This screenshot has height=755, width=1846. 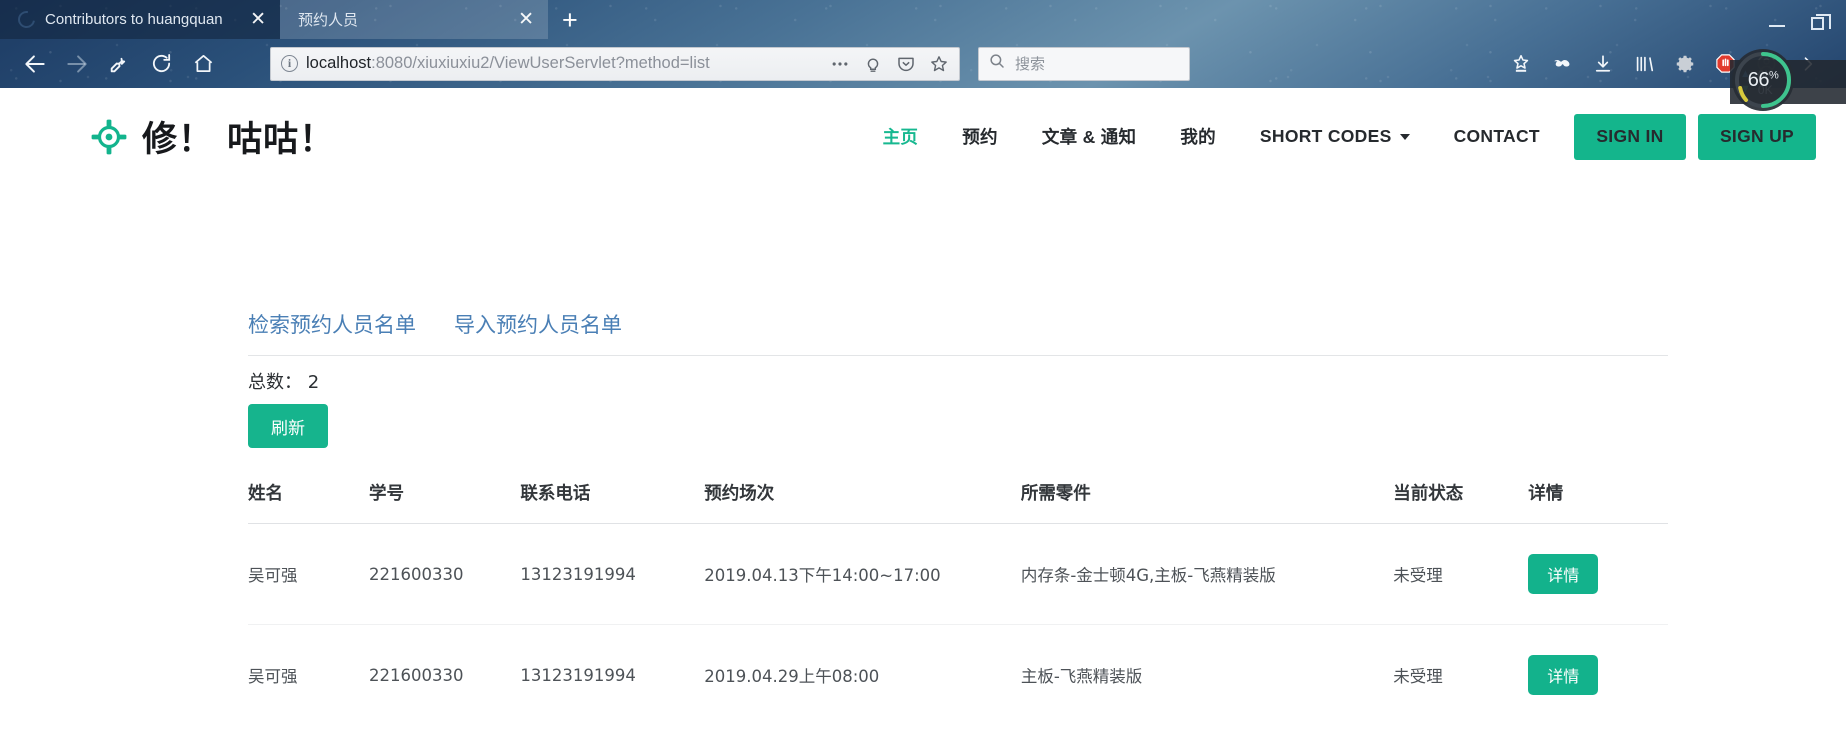 I want to click on download-icon, so click(x=1602, y=64).